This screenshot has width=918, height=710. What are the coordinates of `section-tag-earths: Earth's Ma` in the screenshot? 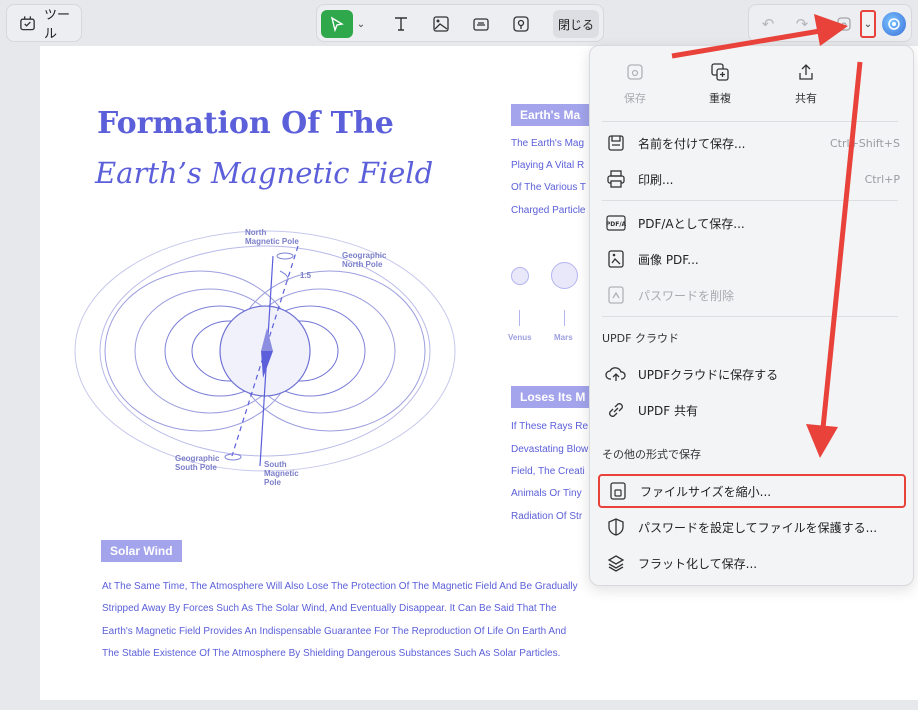 It's located at (550, 115).